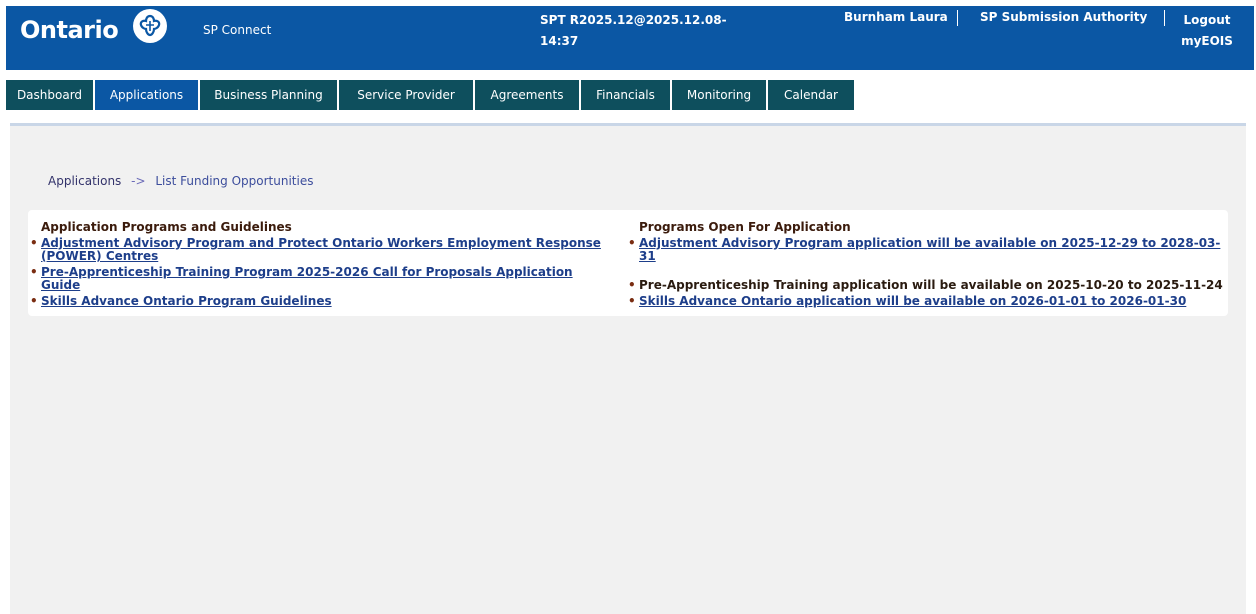  I want to click on version-line-1: SPT R2025.12@2025.12.08-, so click(633, 20).